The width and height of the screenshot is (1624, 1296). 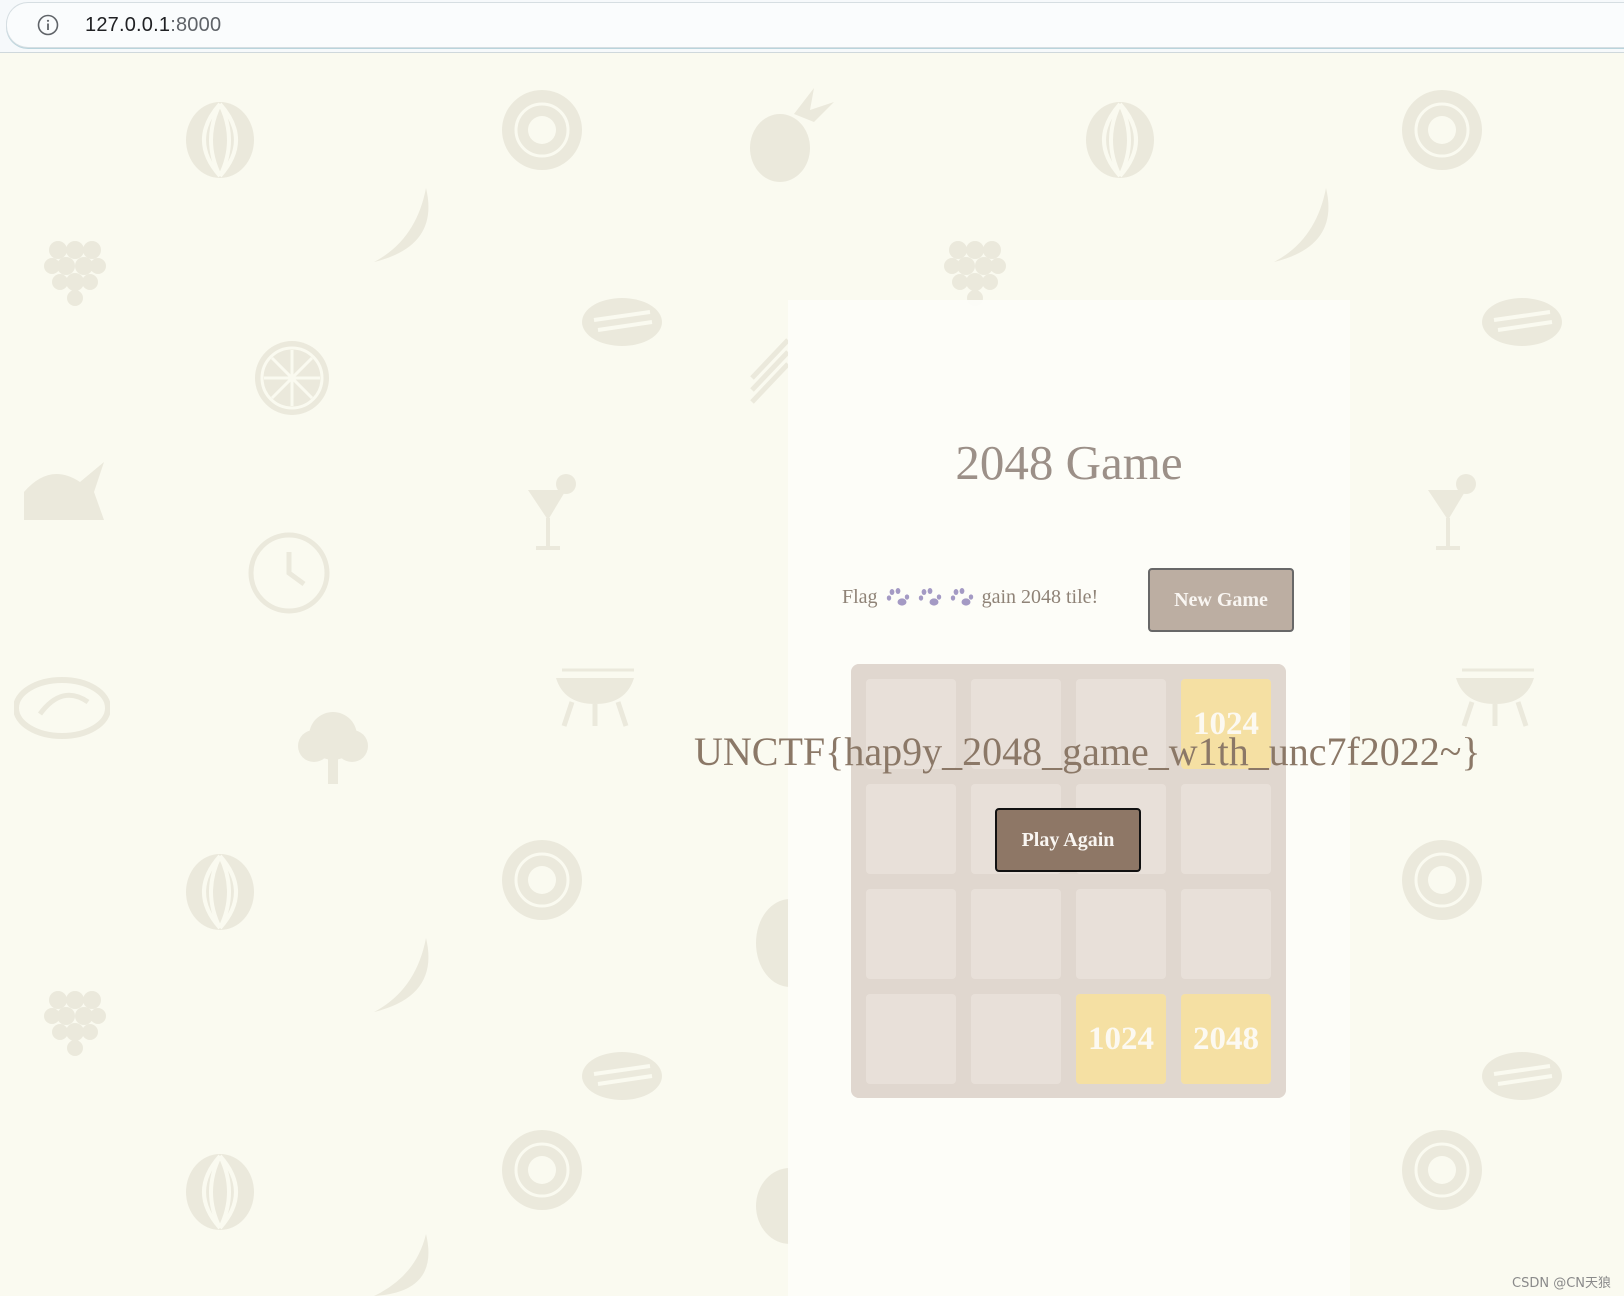 I want to click on fries-icon, so click(x=770, y=371).